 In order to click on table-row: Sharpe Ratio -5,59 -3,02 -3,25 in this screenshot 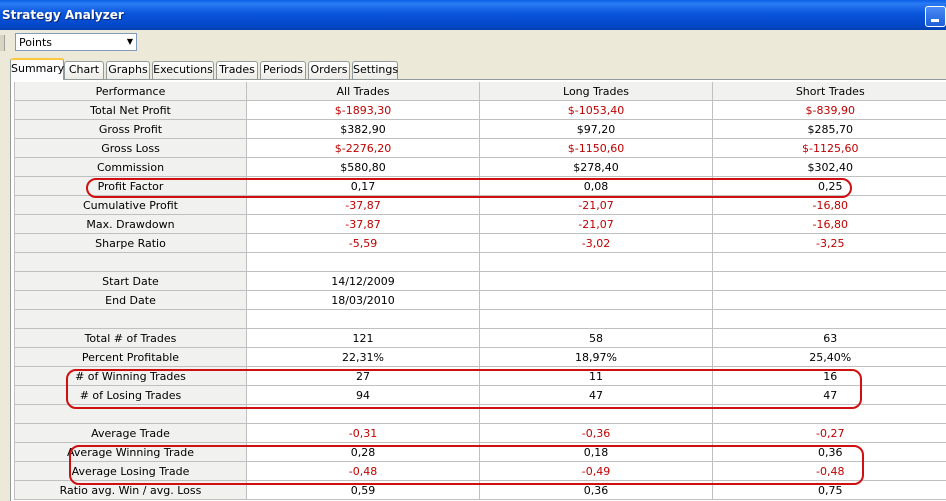, I will do `click(480, 243)`.